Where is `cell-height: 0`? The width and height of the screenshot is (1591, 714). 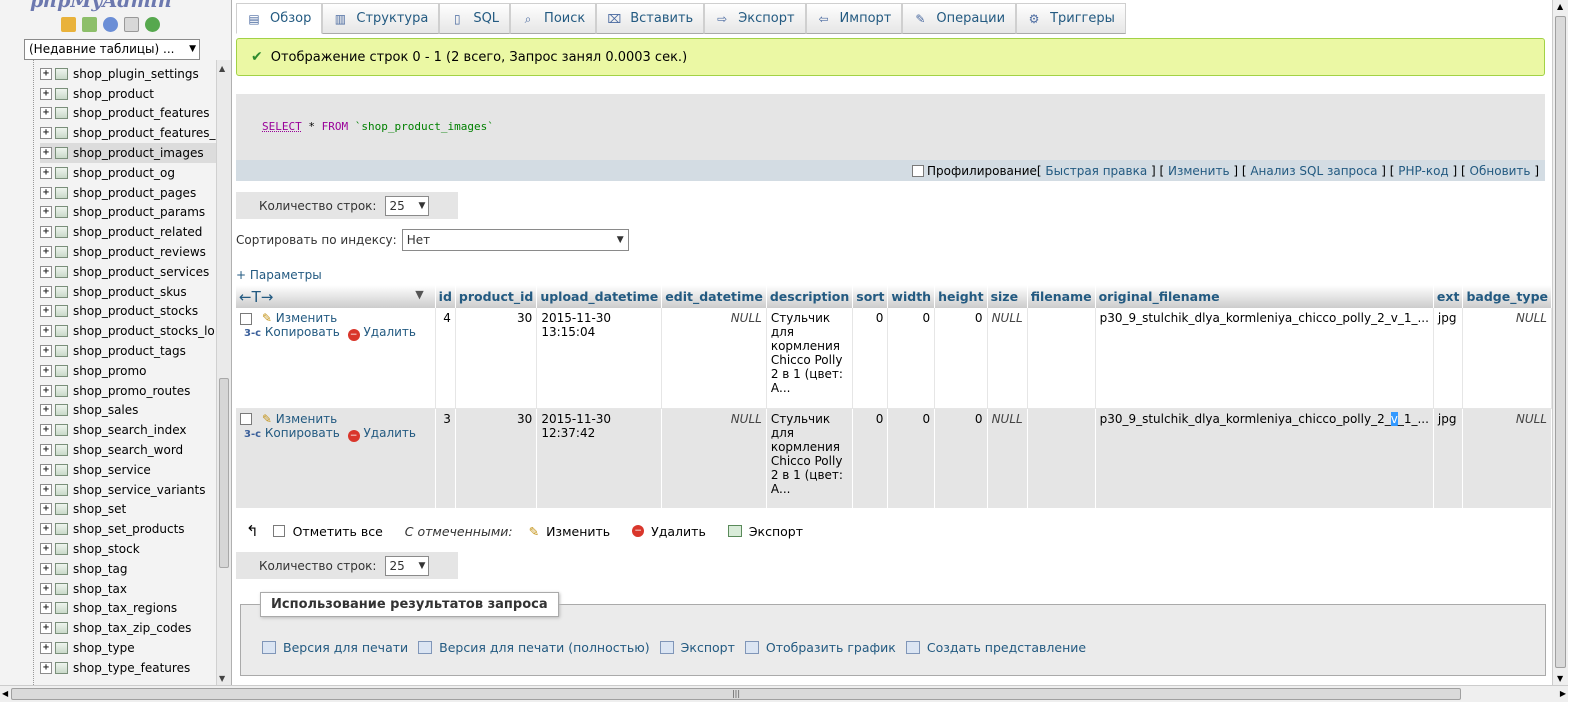
cell-height: 0 is located at coordinates (961, 458).